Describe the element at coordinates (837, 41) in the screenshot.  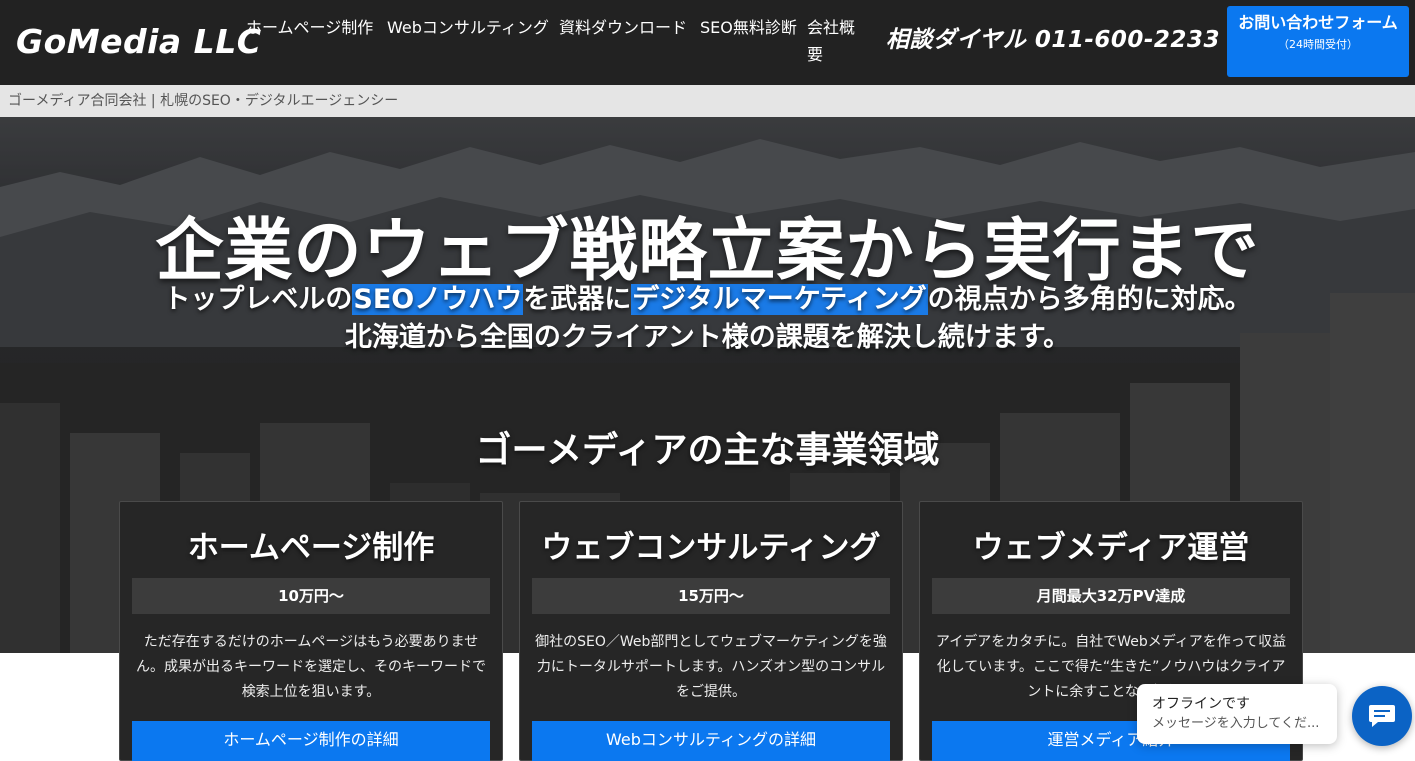
I see `nav-item-company: 会社概要` at that location.